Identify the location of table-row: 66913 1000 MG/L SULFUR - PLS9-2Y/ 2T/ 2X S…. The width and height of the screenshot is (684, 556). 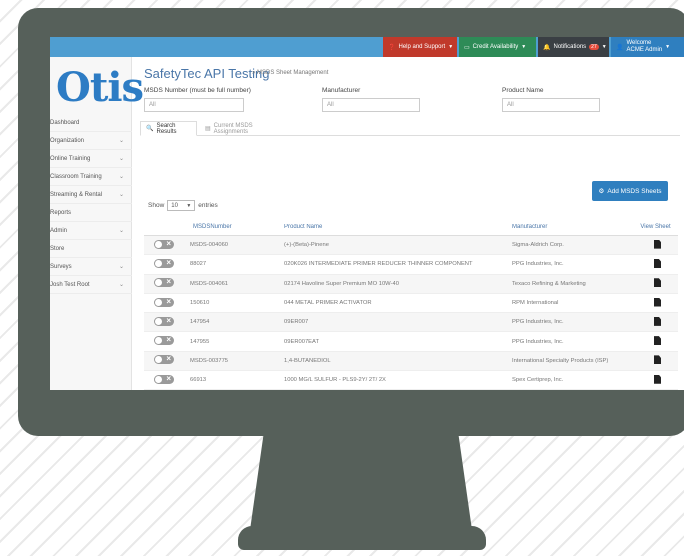
(411, 380).